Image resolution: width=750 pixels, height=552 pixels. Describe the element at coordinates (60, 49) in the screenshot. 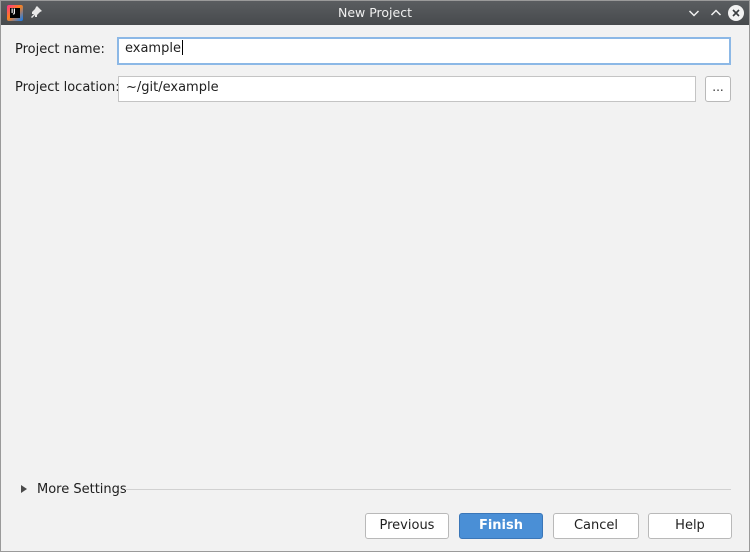

I see `project-name-label: Project name:` at that location.